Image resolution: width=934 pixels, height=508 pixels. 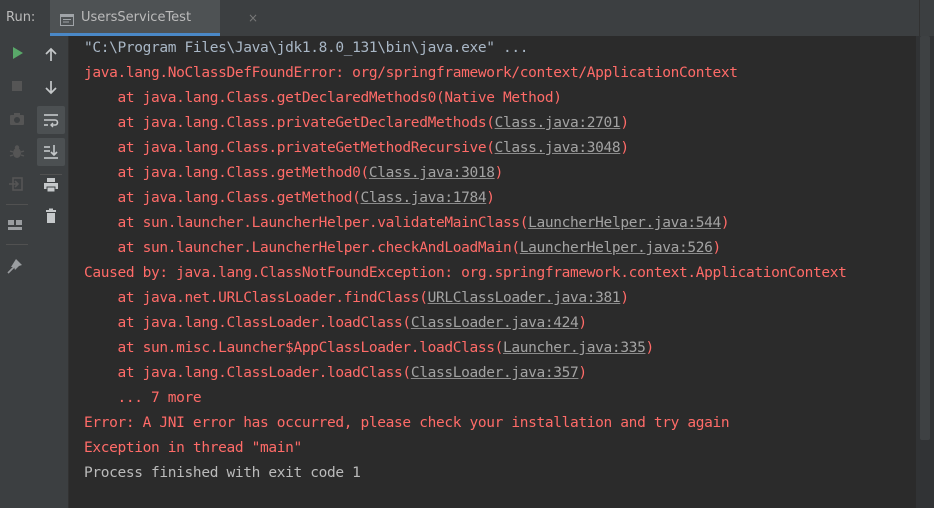 What do you see at coordinates (524, 298) in the screenshot?
I see `source-link: URLClassLoader.java:381` at bounding box center [524, 298].